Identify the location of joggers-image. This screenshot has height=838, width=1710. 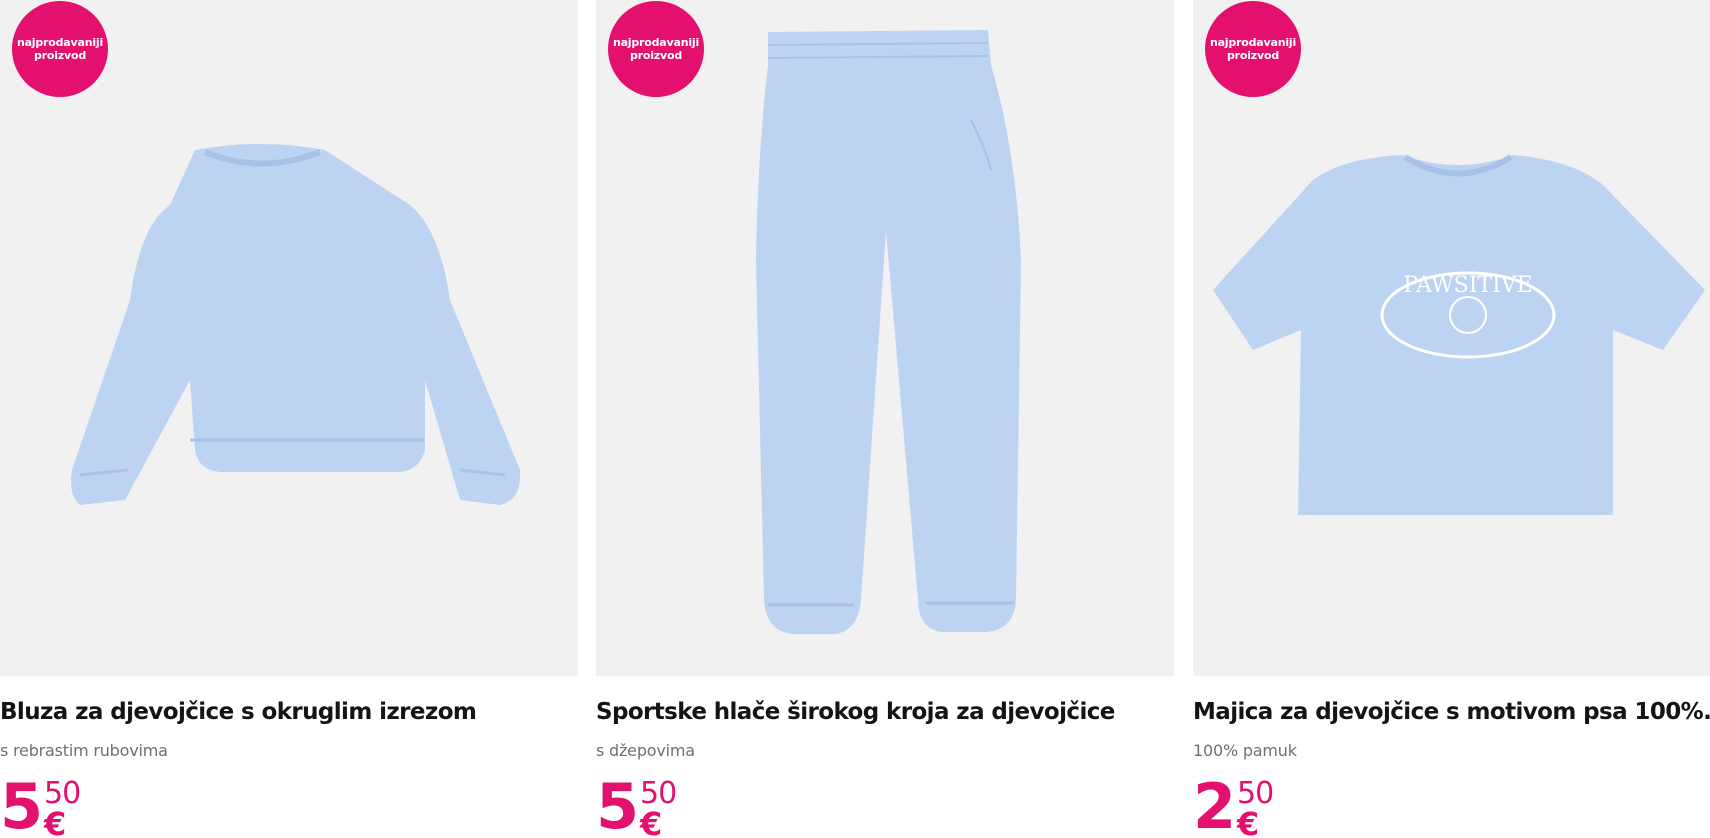
(888, 332).